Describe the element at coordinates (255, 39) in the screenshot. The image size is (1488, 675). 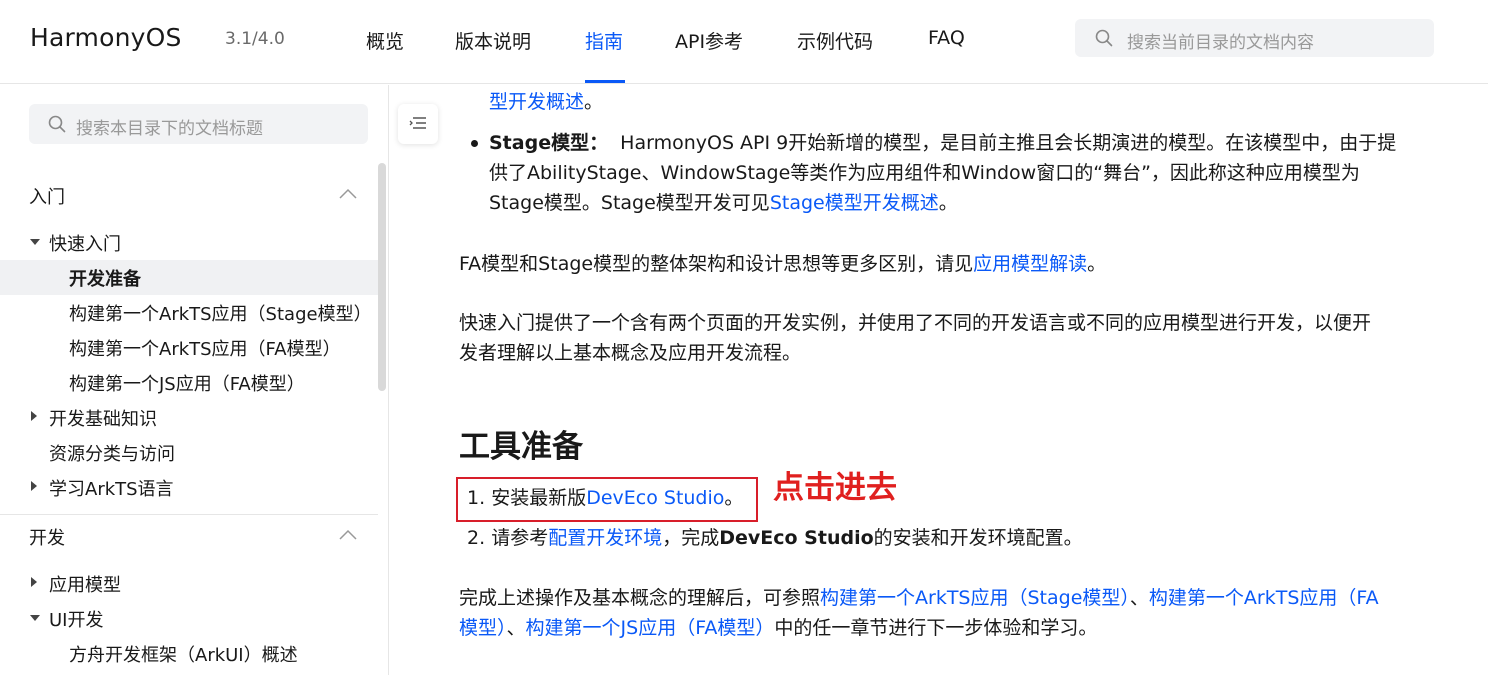
I see `version-selector: 3.1/4.0` at that location.